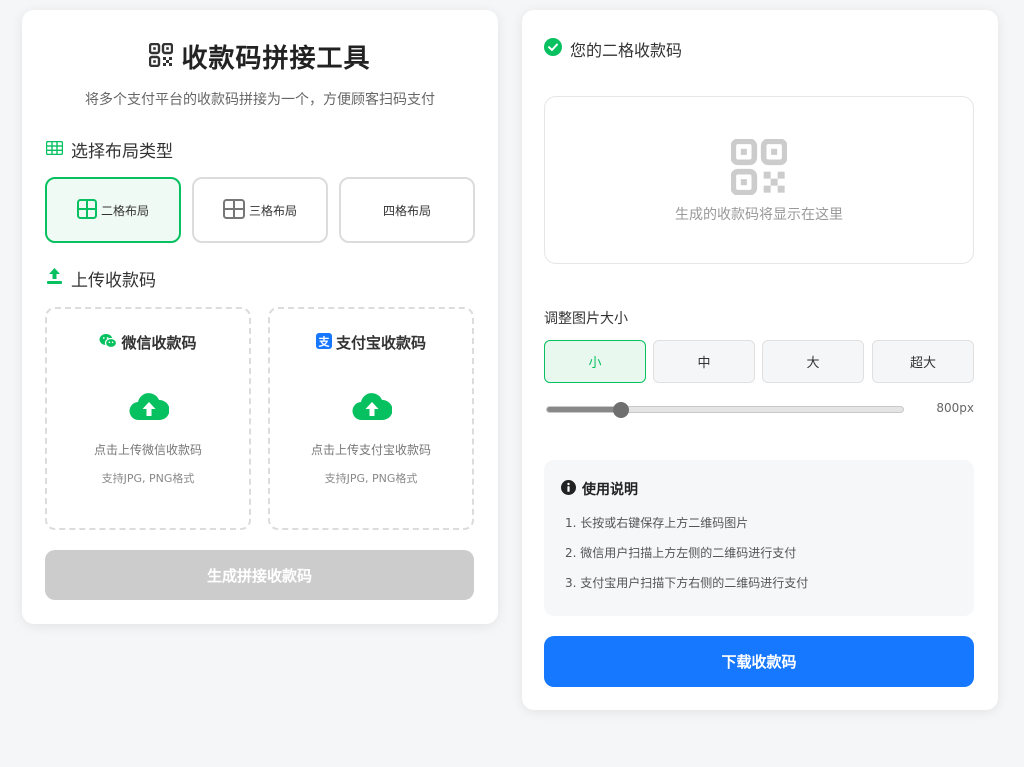 The image size is (1024, 767). I want to click on size-option-xlarge: 超大, so click(923, 361).